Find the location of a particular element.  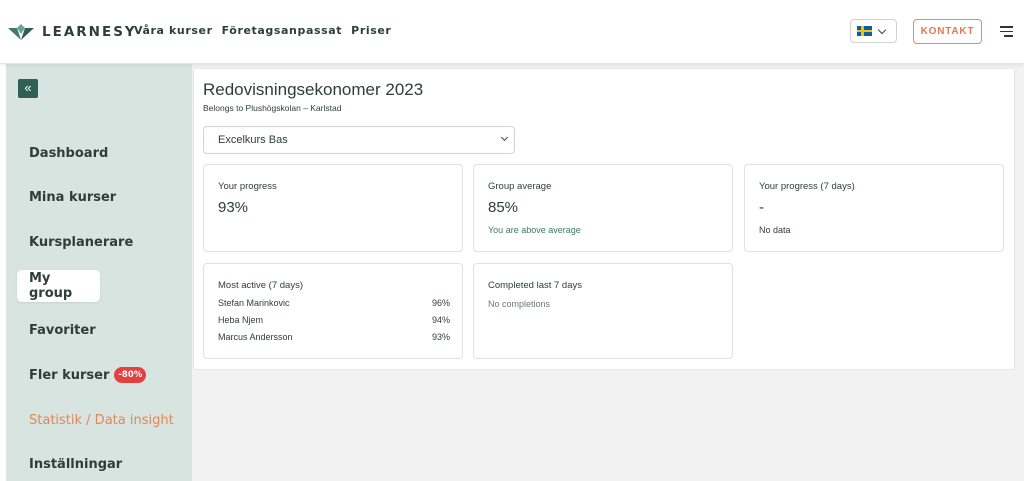

card-label: Most active (7 days) is located at coordinates (260, 285).